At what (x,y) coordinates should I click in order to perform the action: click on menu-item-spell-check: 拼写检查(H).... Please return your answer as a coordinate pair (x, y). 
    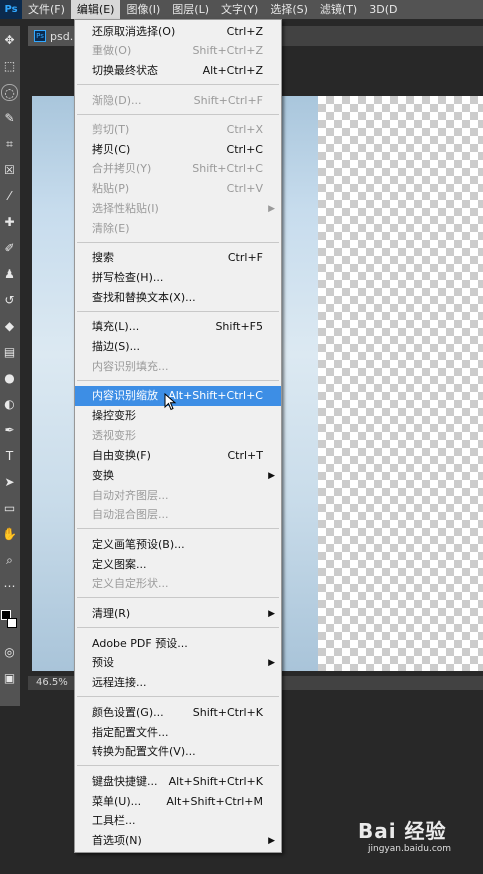
    Looking at the image, I should click on (178, 278).